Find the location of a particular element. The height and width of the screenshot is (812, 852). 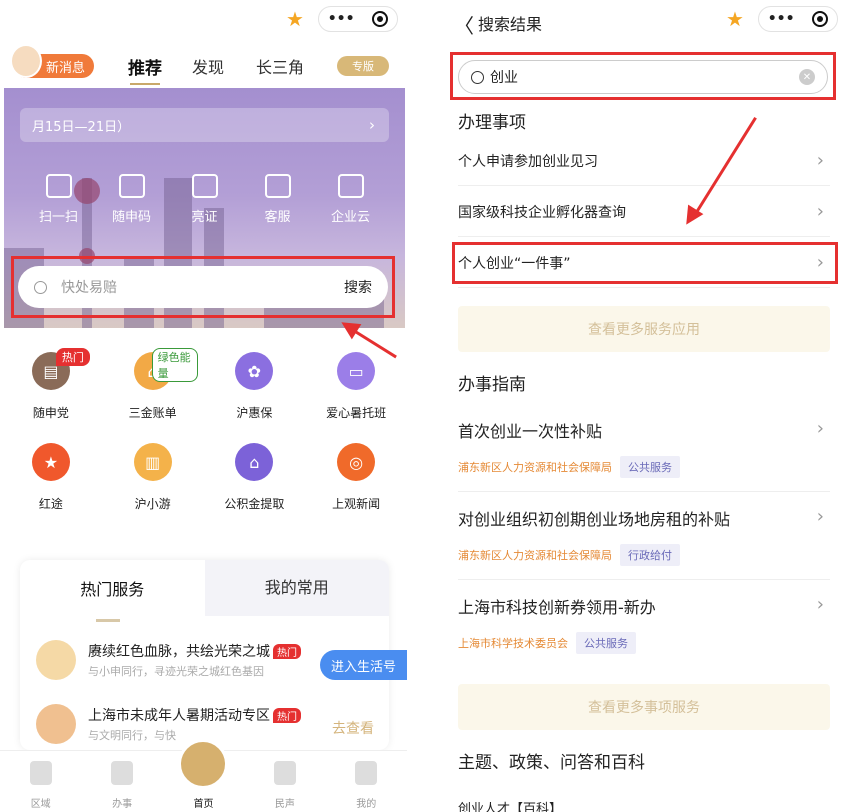

affair-row: 个人申请参加创业见习 › is located at coordinates (644, 161).